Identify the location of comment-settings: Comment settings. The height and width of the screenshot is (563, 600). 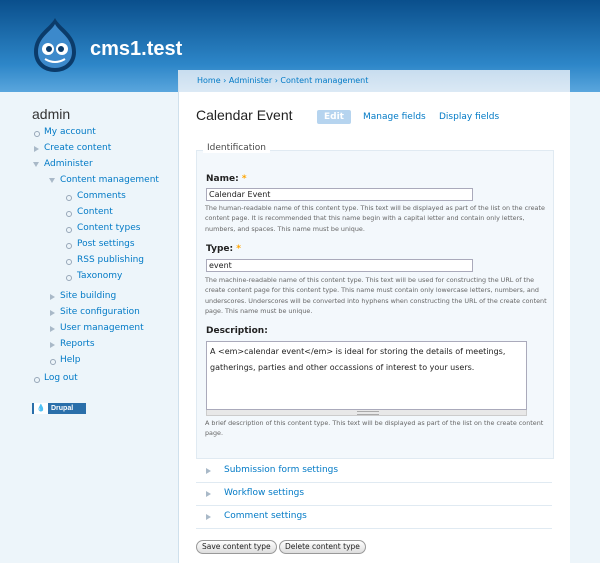
(374, 517).